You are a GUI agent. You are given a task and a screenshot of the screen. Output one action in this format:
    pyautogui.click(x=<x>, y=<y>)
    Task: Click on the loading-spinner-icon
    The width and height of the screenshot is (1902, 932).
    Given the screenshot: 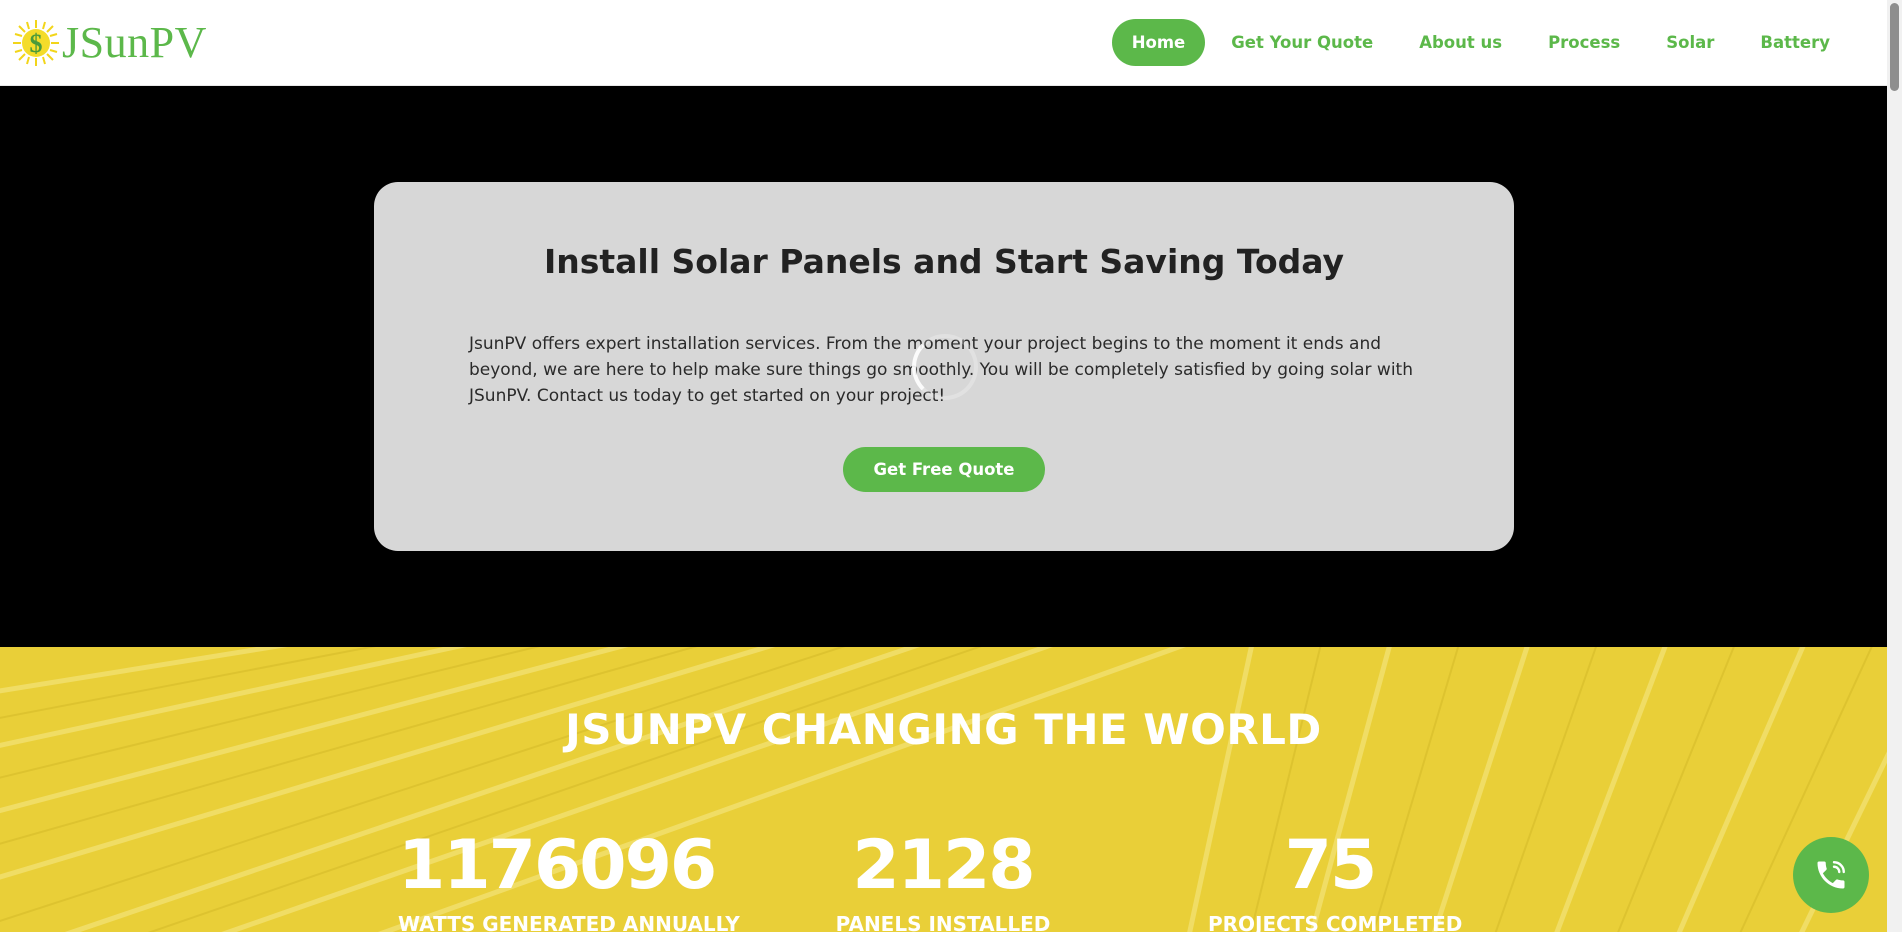 What is the action you would take?
    pyautogui.click(x=945, y=367)
    